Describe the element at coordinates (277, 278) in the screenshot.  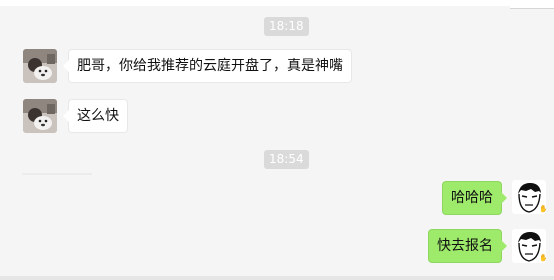
I see `input-area-edge` at that location.